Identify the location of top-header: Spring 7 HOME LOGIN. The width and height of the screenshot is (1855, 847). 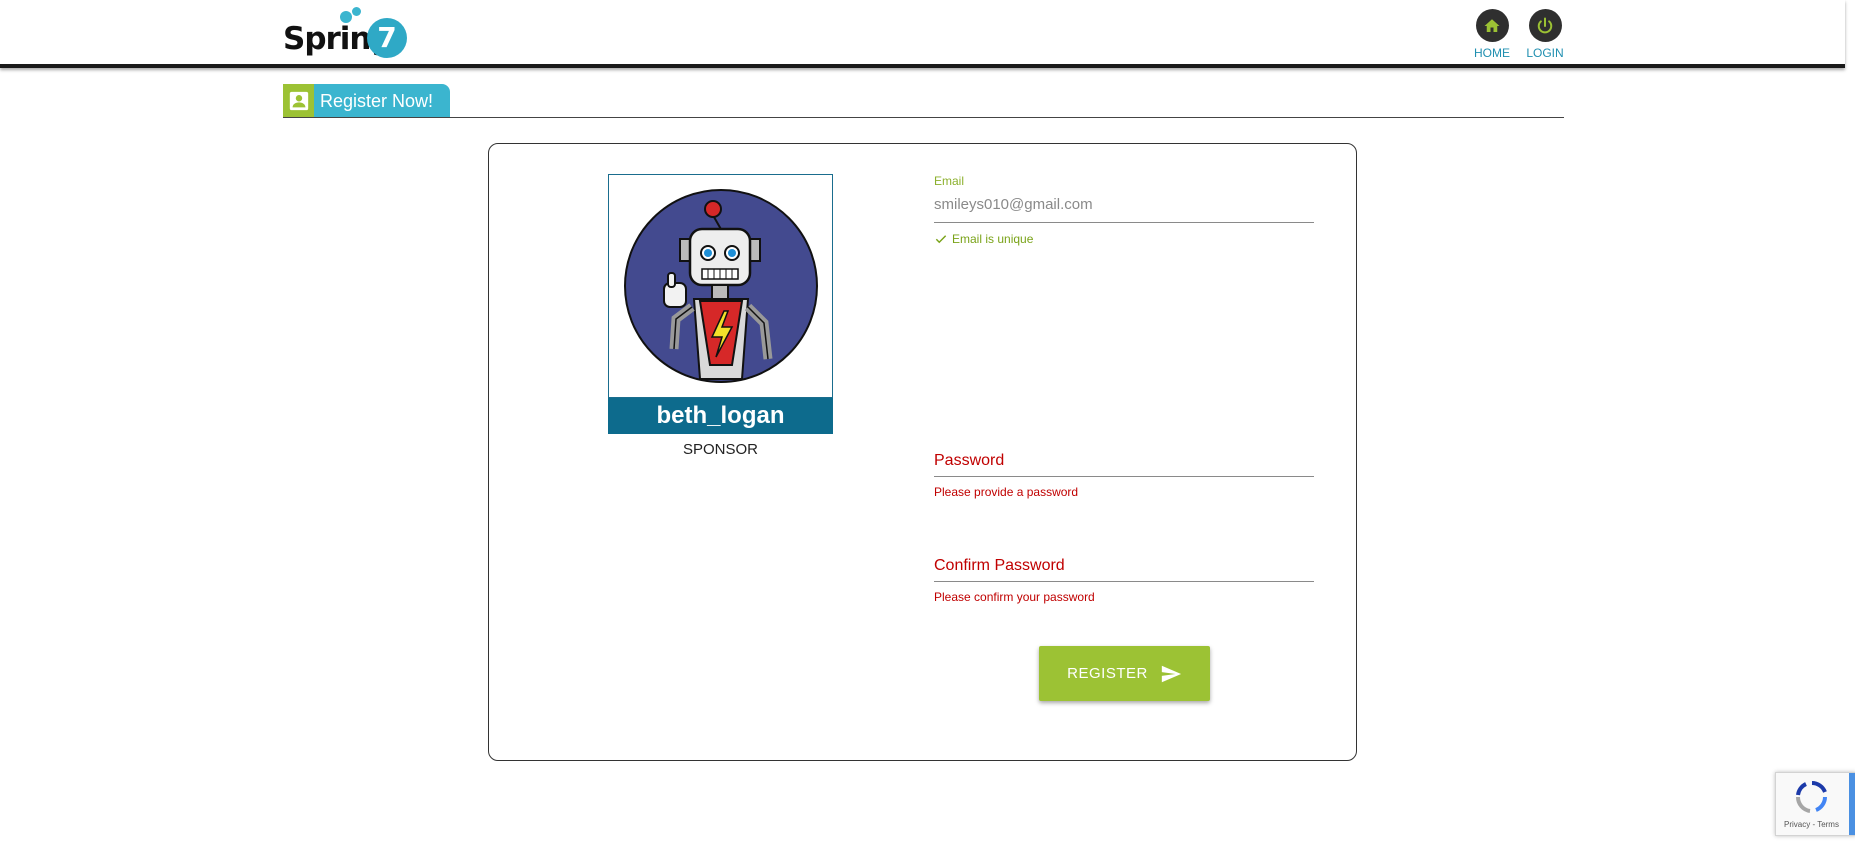
(922, 34).